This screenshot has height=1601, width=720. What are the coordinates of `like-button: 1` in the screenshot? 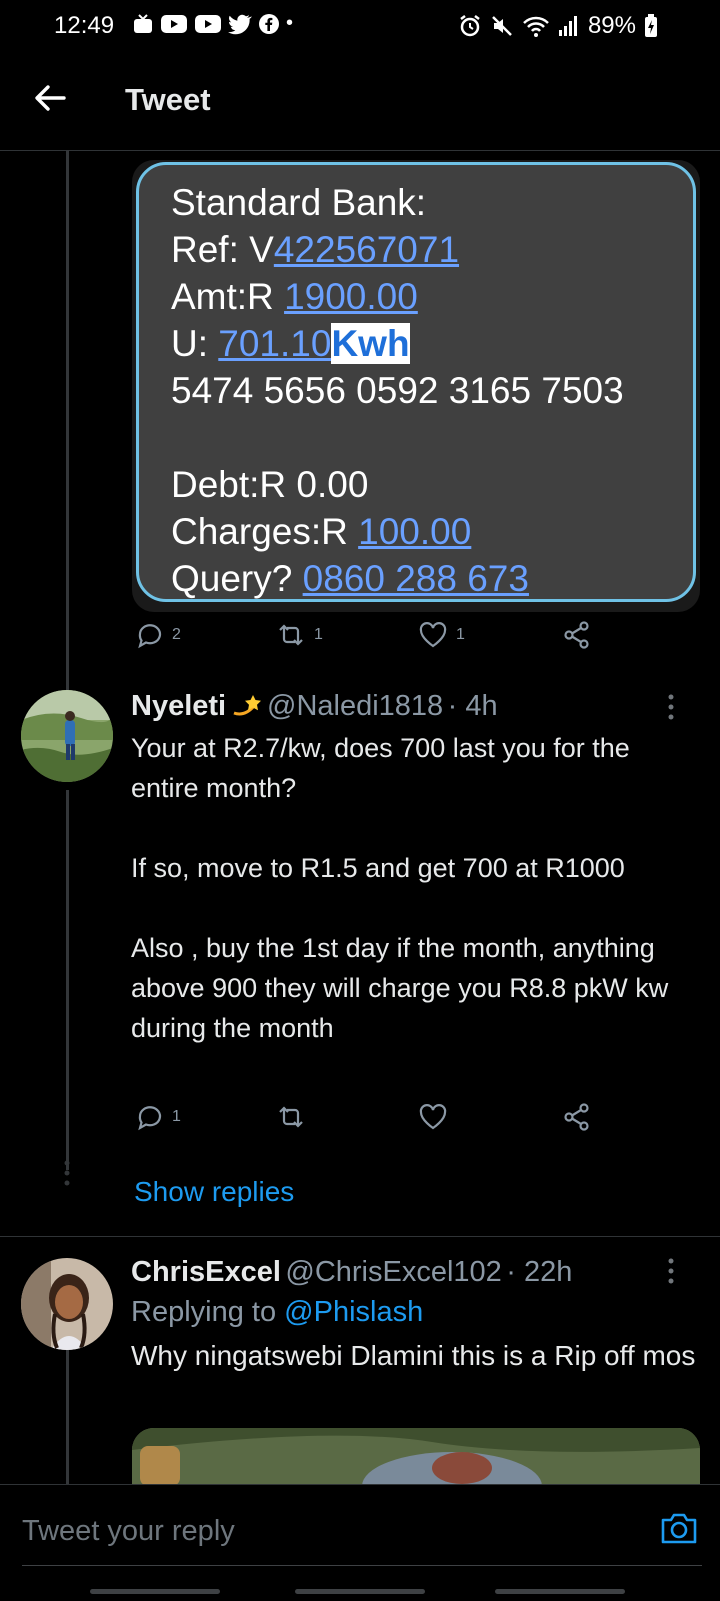 It's located at (441, 635).